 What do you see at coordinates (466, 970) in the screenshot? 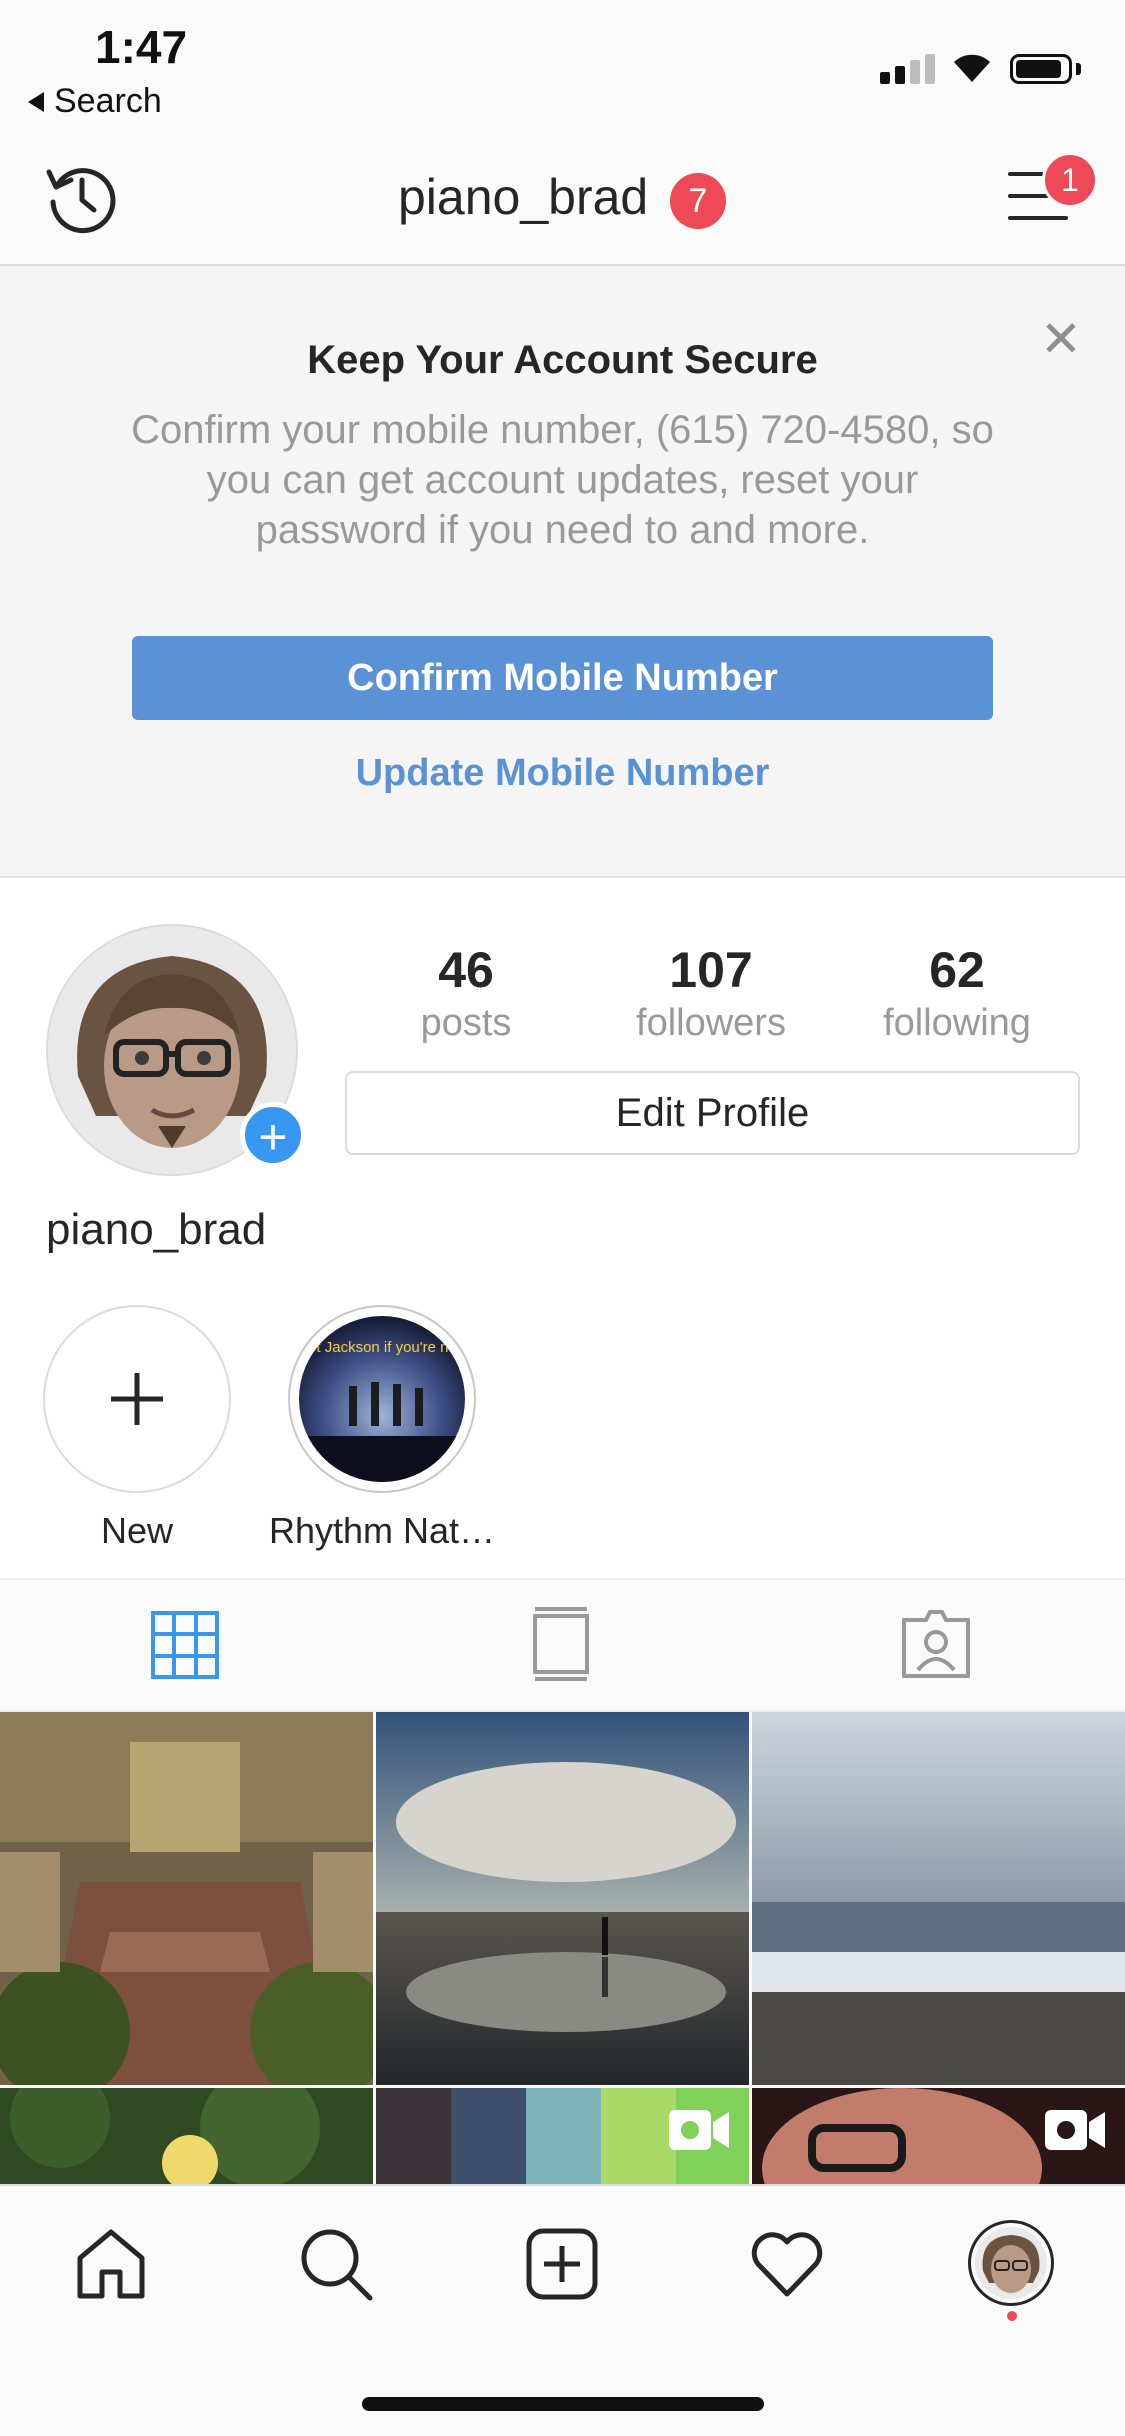
I see `posts-count: 46` at bounding box center [466, 970].